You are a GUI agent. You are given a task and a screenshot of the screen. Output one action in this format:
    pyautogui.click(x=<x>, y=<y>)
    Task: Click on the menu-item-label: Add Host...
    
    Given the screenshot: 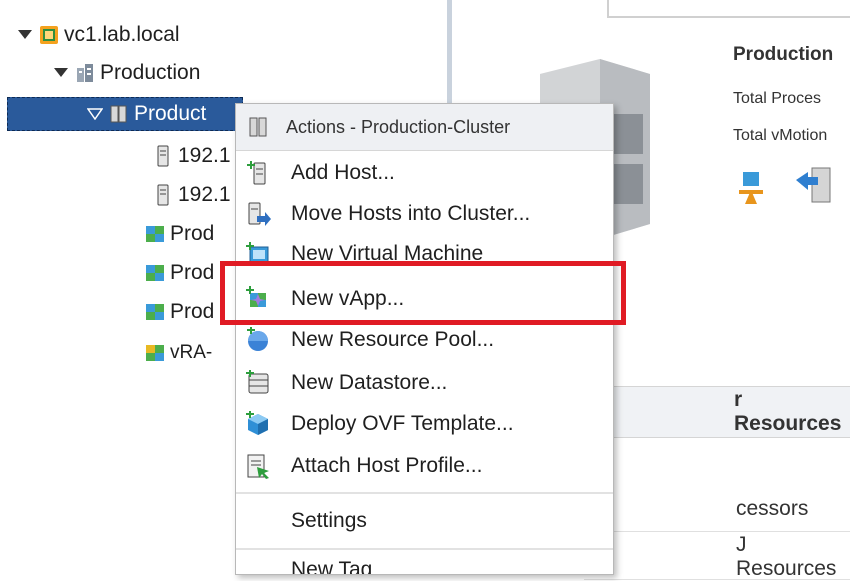 What is the action you would take?
    pyautogui.click(x=343, y=172)
    